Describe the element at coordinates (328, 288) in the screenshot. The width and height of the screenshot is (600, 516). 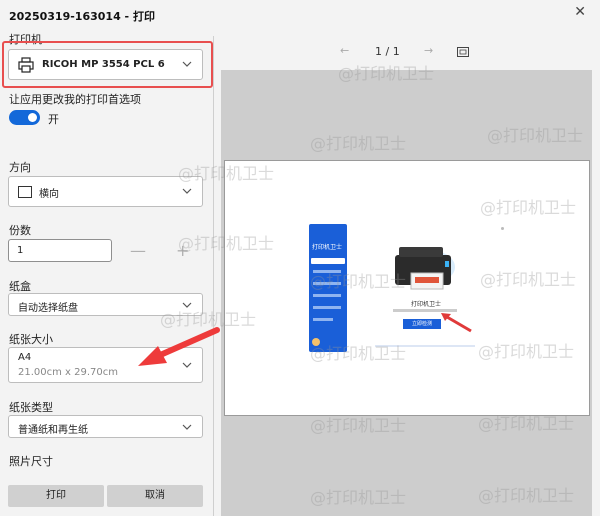
I see `thumb-sidebar: 打印机卫士` at that location.